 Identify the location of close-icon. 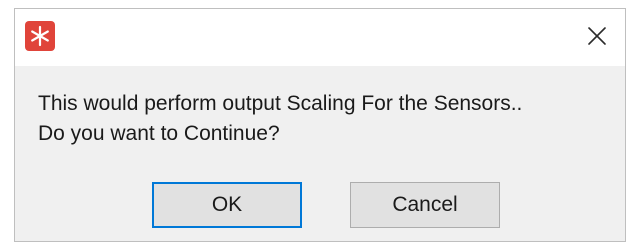
(597, 36).